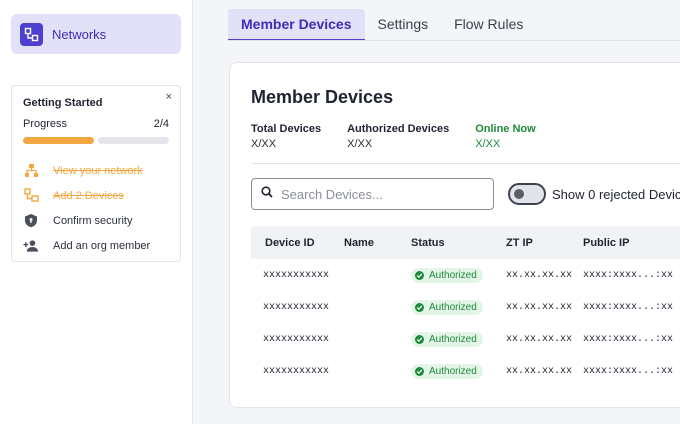 Image resolution: width=680 pixels, height=424 pixels. Describe the element at coordinates (286, 129) in the screenshot. I see `stat-label: Total Devices` at that location.